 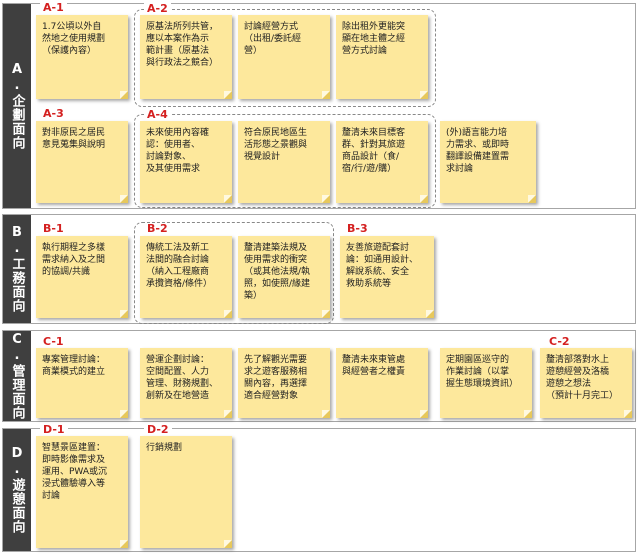 I want to click on note-a4-language: (外)語言能力培 力需求、或即時 翻譯設備建置需 求討論, so click(x=488, y=162).